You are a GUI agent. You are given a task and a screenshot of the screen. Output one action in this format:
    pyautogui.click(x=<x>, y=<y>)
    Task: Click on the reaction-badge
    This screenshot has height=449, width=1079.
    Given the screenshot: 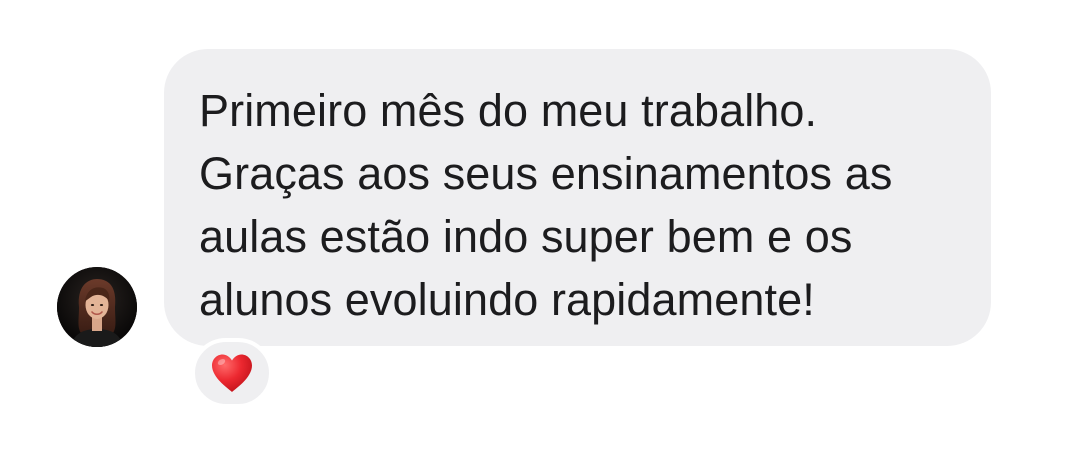 What is the action you would take?
    pyautogui.click(x=232, y=373)
    